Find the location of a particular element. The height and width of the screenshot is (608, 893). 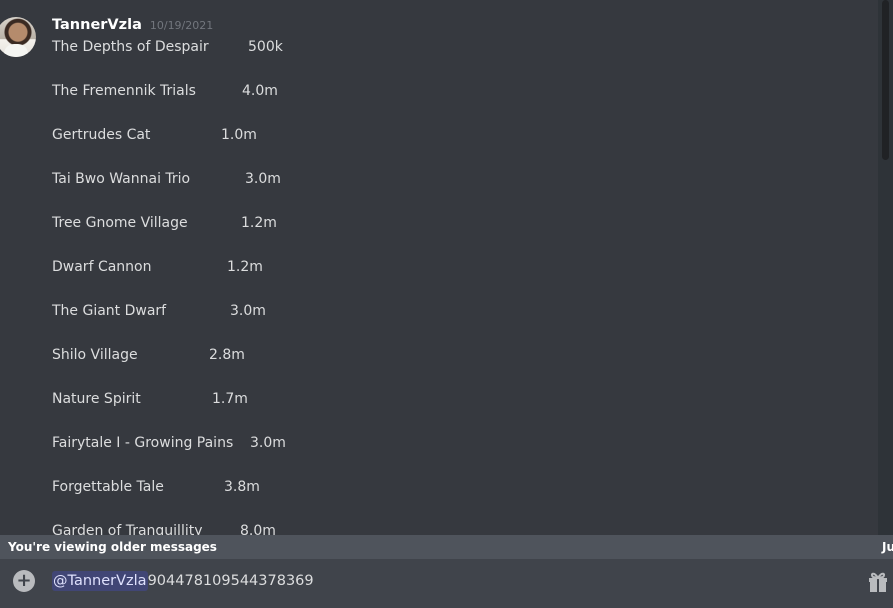

gift-icon is located at coordinates (878, 581).